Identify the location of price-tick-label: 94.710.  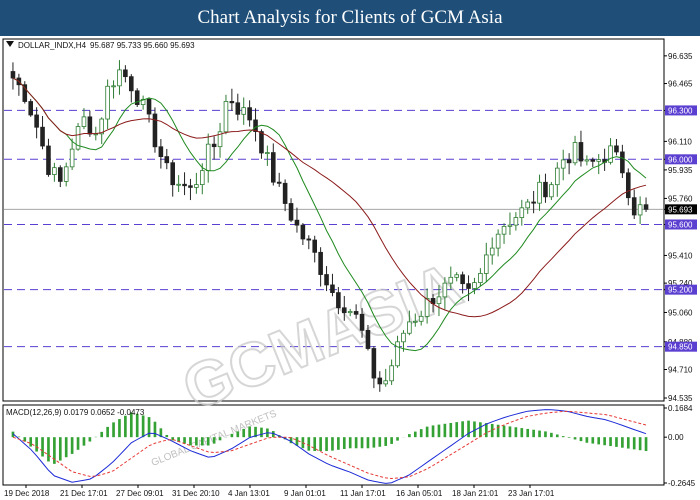
(680, 369).